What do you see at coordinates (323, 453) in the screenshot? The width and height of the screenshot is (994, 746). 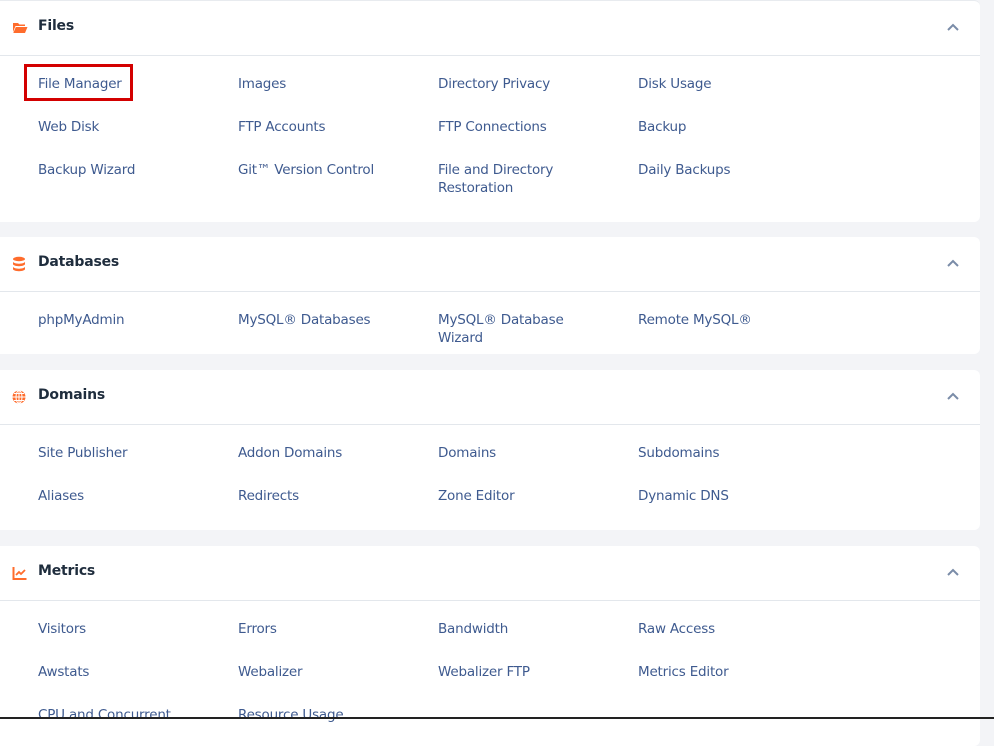 I see `addon-domains-link: Addon Domains` at bounding box center [323, 453].